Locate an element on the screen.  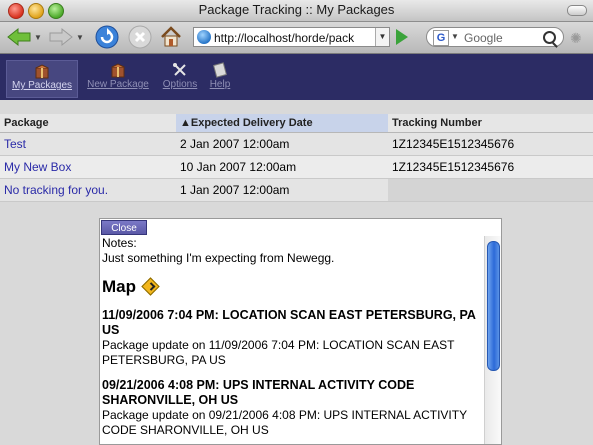
forward-dropdown-icon: ▼ is located at coordinates (80, 37).